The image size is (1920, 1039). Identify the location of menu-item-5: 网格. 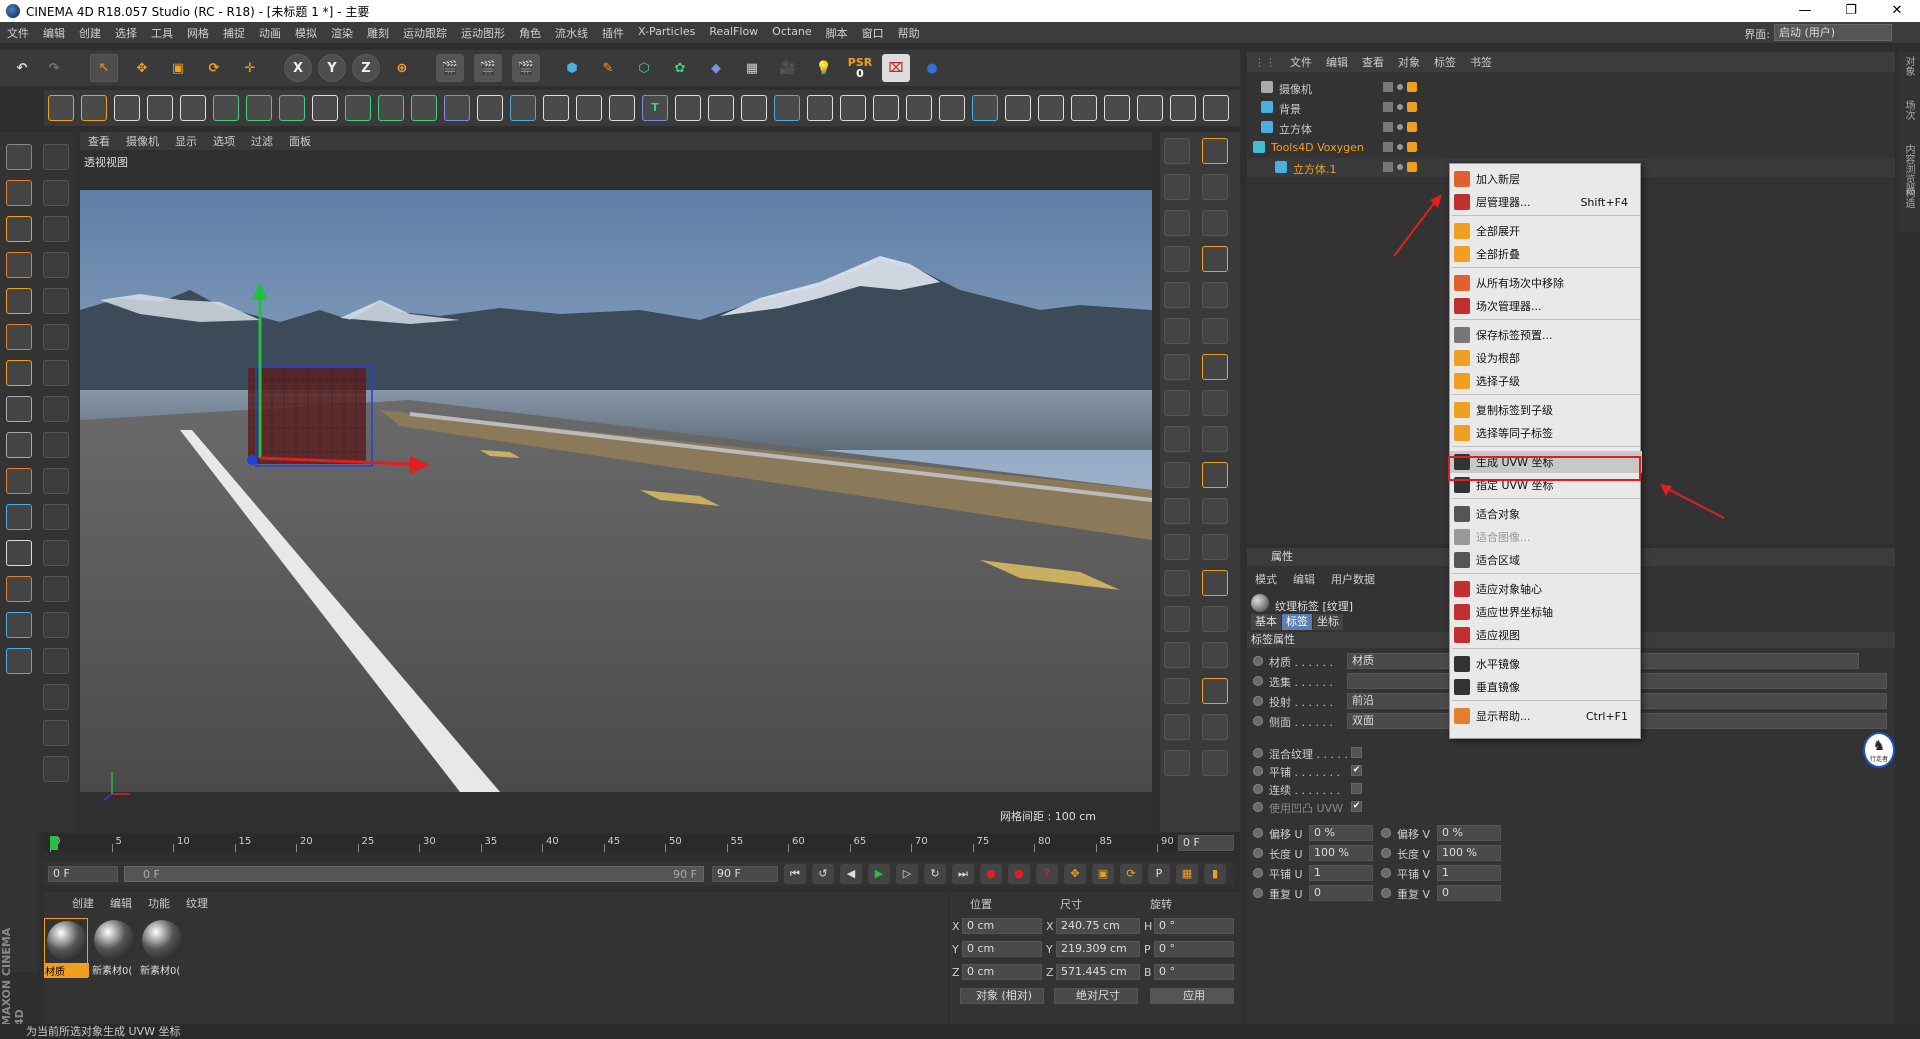
(198, 33).